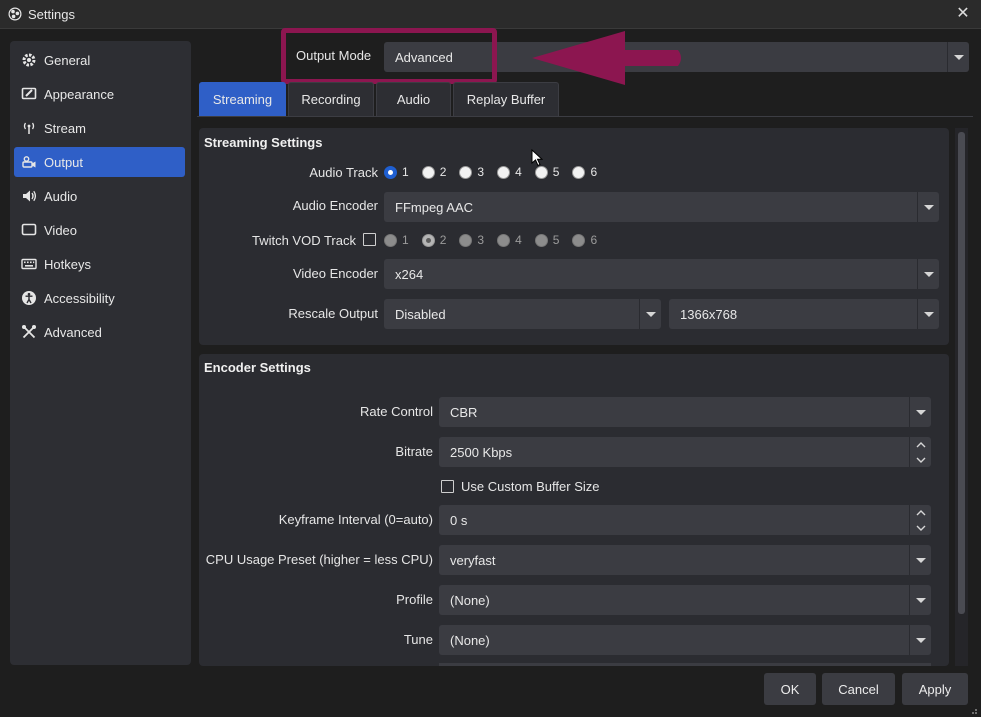  Describe the element at coordinates (242, 99) in the screenshot. I see `tab-streaming: Streaming` at that location.